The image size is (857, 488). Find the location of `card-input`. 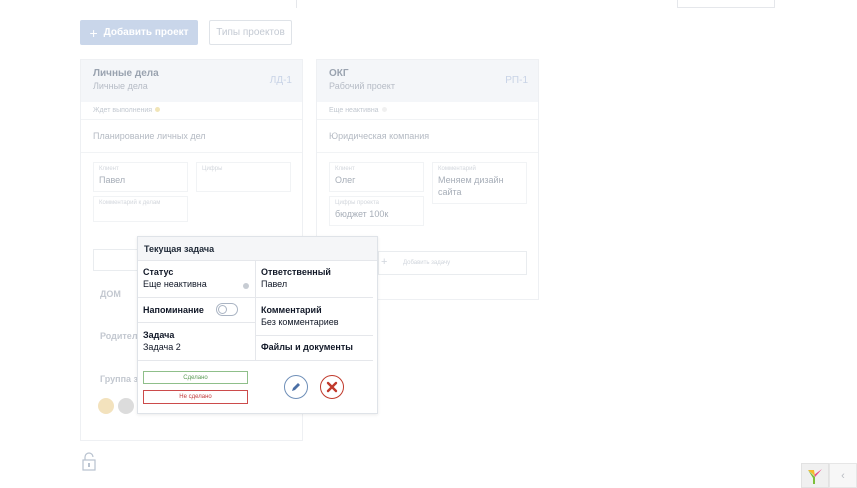

card-input is located at coordinates (116, 260).